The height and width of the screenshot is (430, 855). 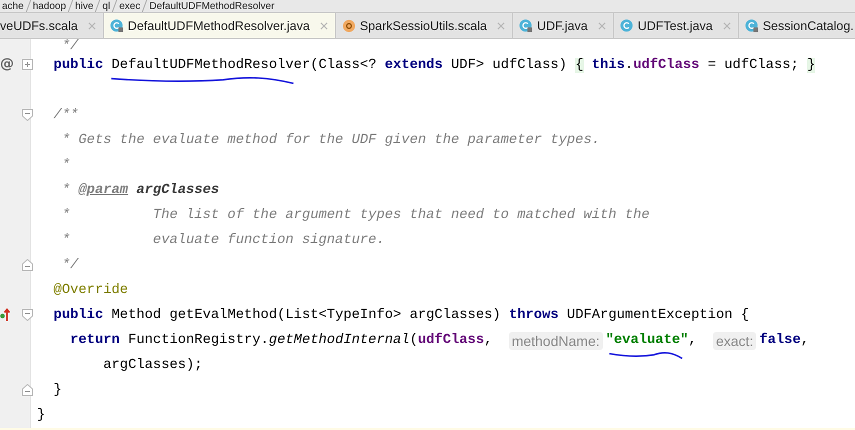 I want to click on code-text: DefaultUDFMethodResolver, so click(x=206, y=65).